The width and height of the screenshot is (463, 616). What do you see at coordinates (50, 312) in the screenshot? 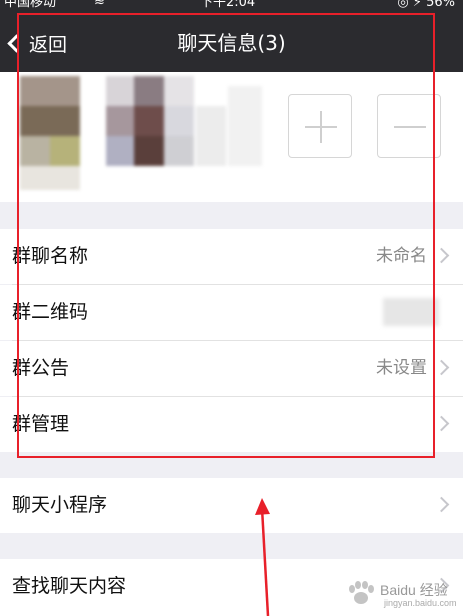
I see `qr-code-label: 群二维码` at bounding box center [50, 312].